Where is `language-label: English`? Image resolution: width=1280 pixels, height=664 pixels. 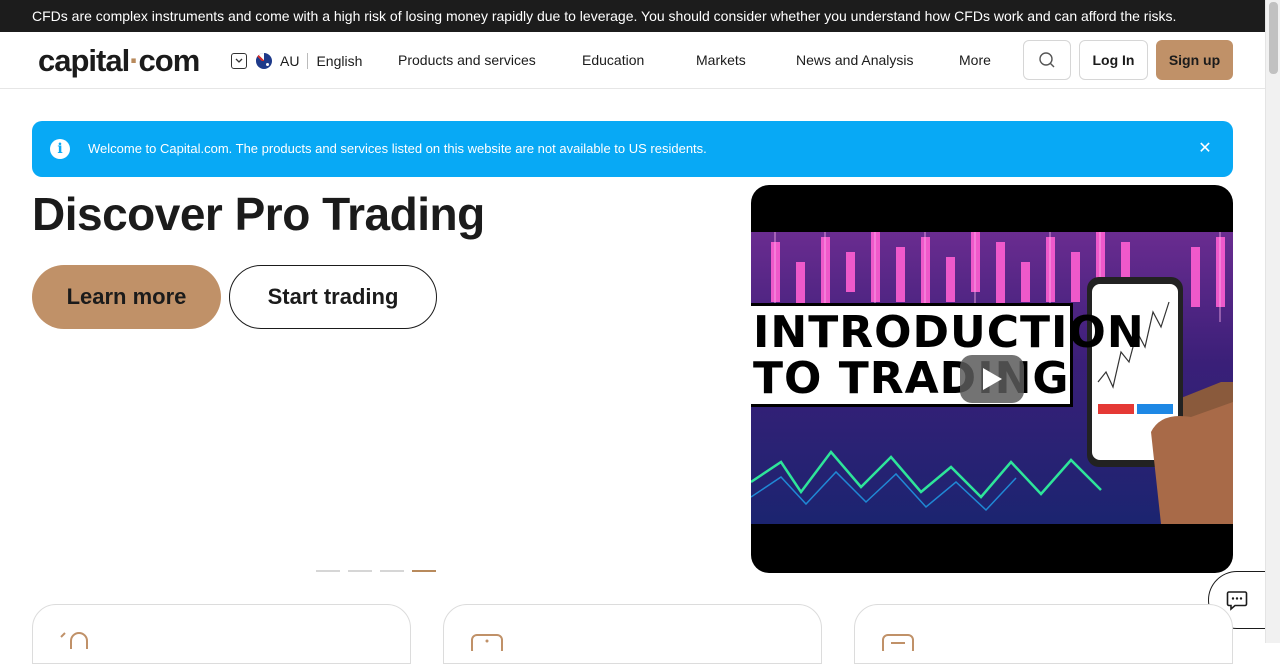
language-label: English is located at coordinates (339, 61).